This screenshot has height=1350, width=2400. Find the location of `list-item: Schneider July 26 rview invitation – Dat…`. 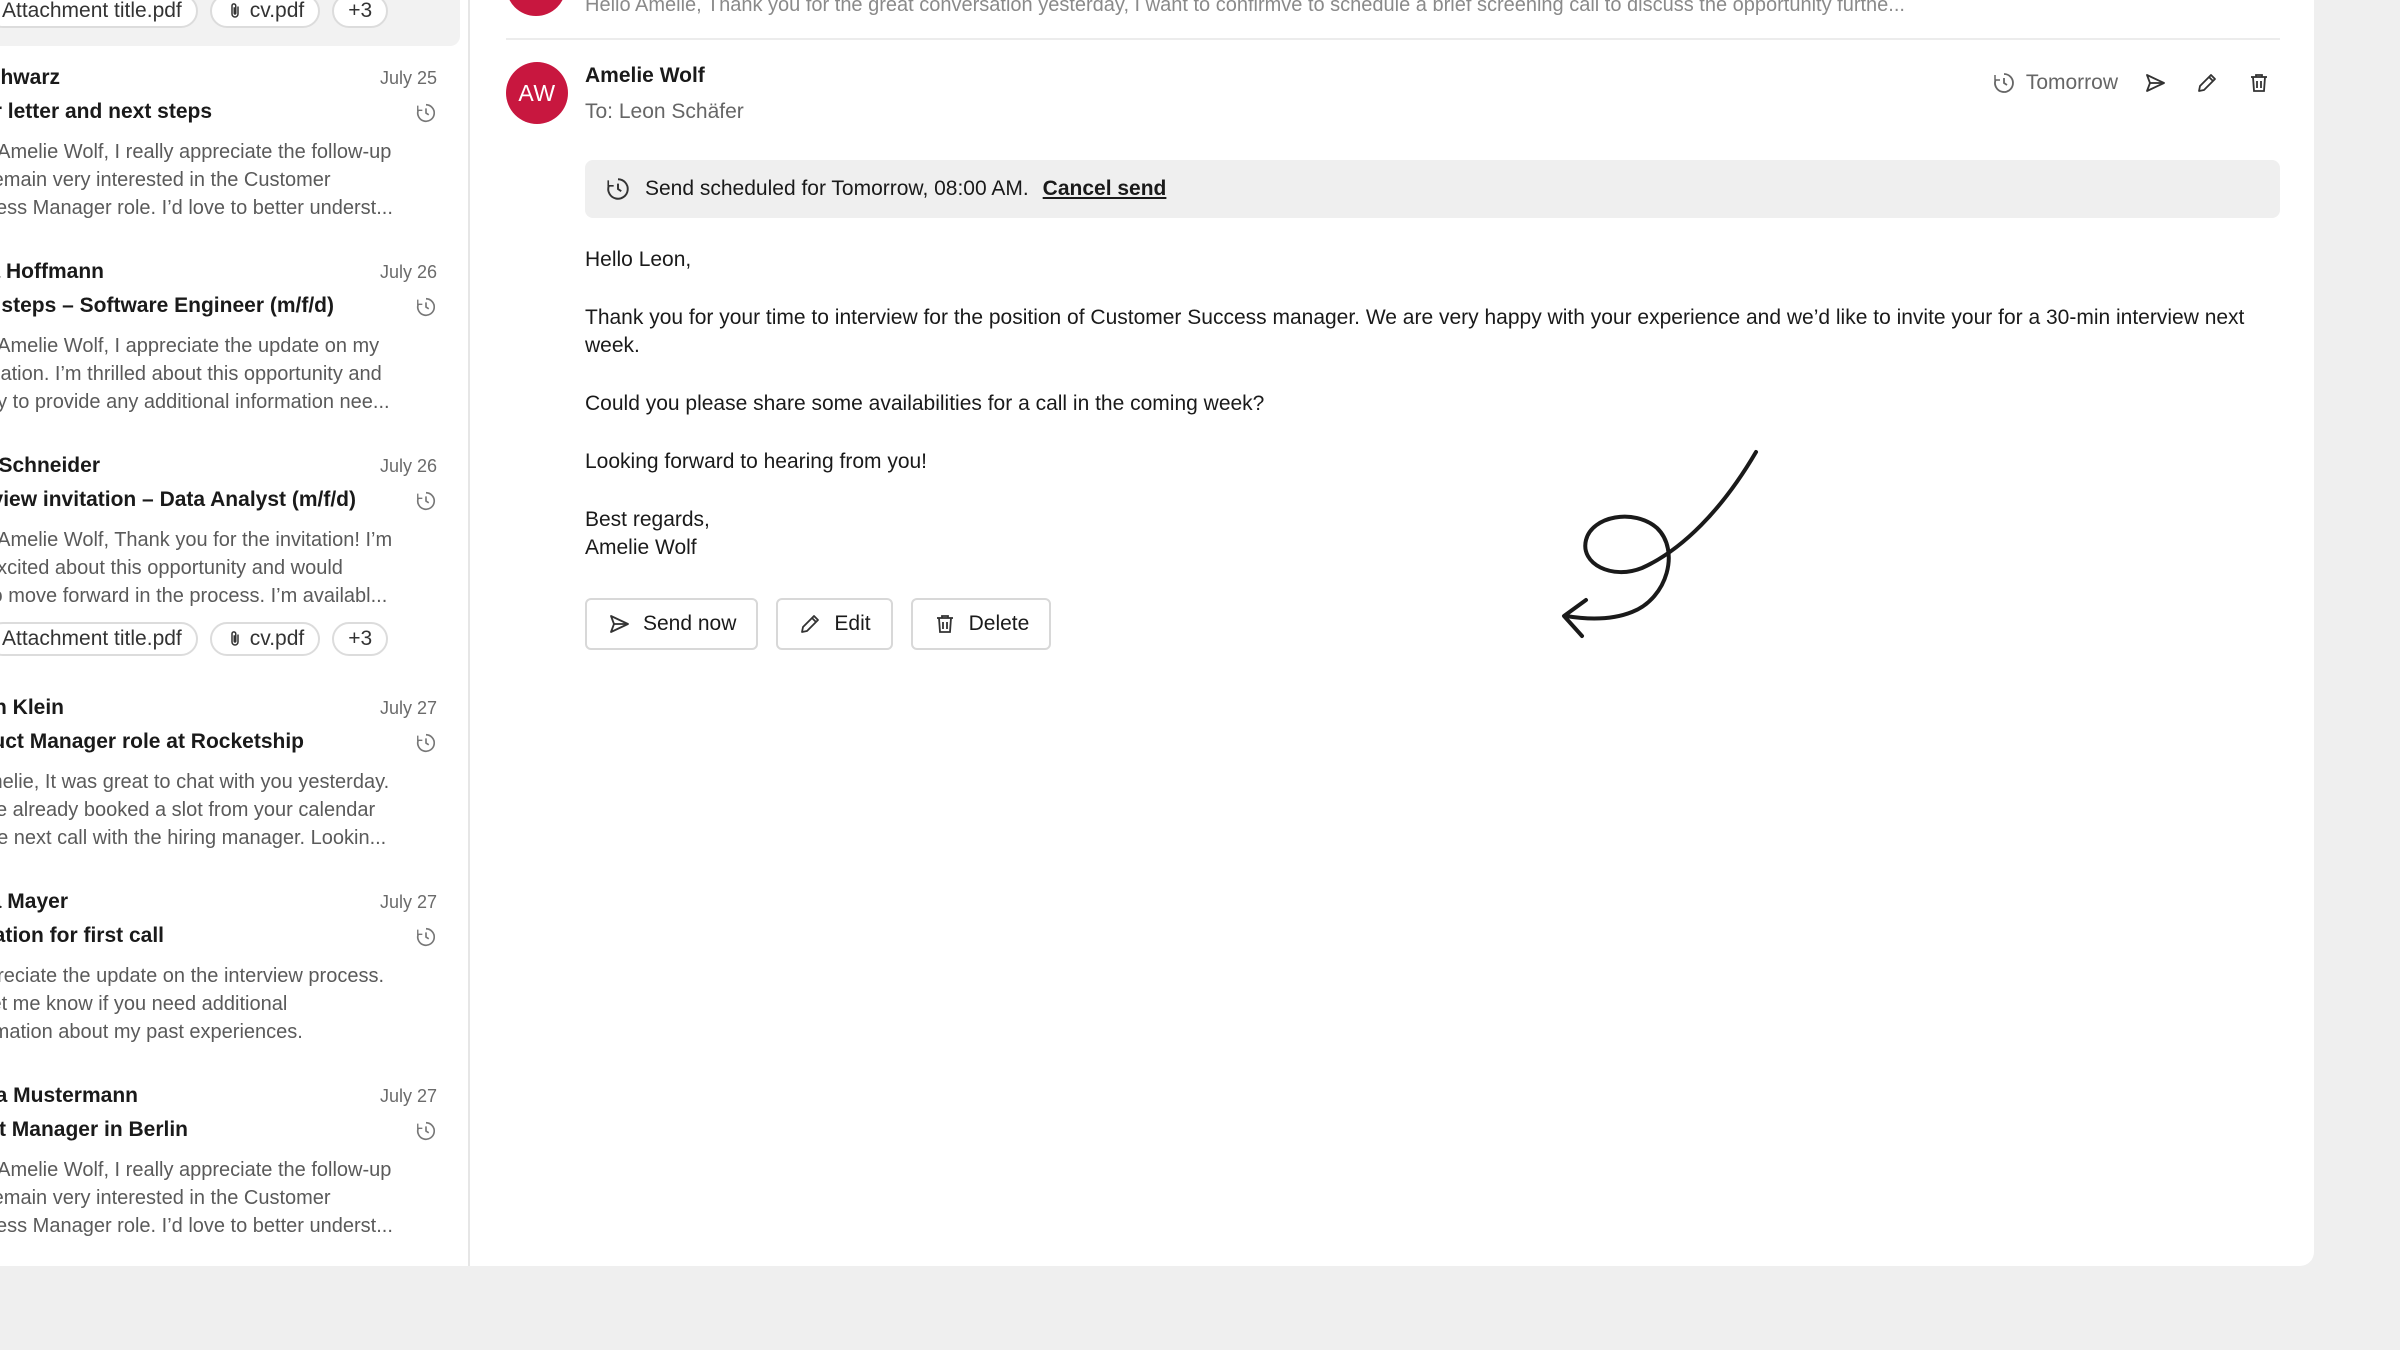

list-item: Schneider July 26 rview invitation – Dat… is located at coordinates (230, 559).